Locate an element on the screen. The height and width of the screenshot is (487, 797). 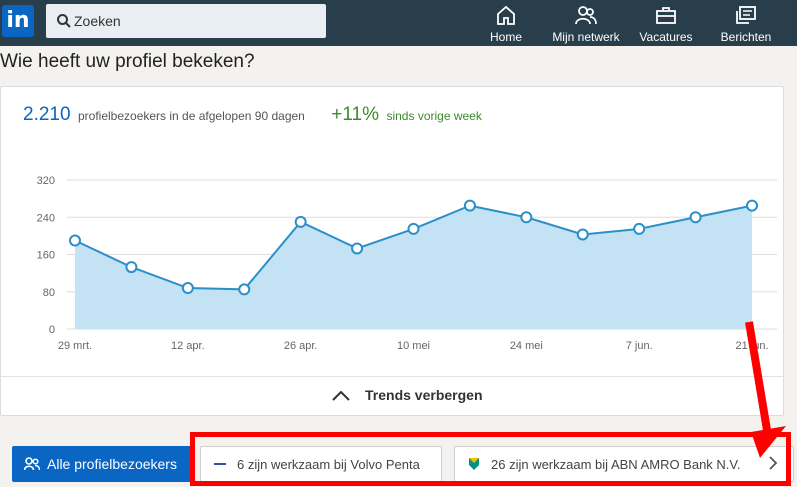
chevron-up-icon is located at coordinates (341, 395).